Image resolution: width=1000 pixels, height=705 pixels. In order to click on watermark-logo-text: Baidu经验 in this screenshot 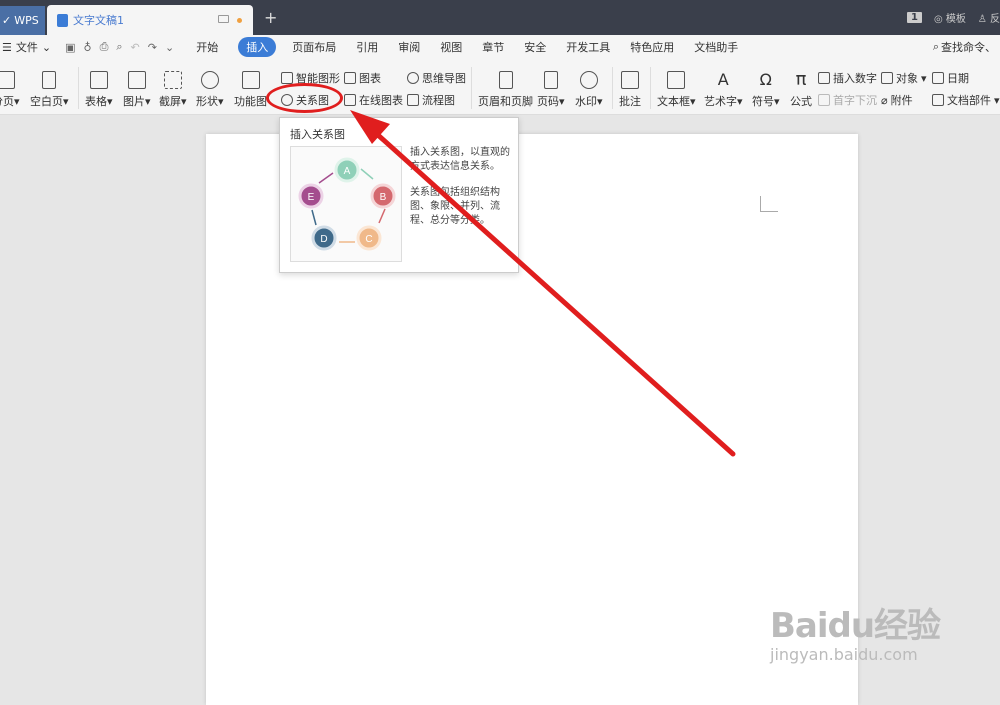, I will do `click(855, 626)`.